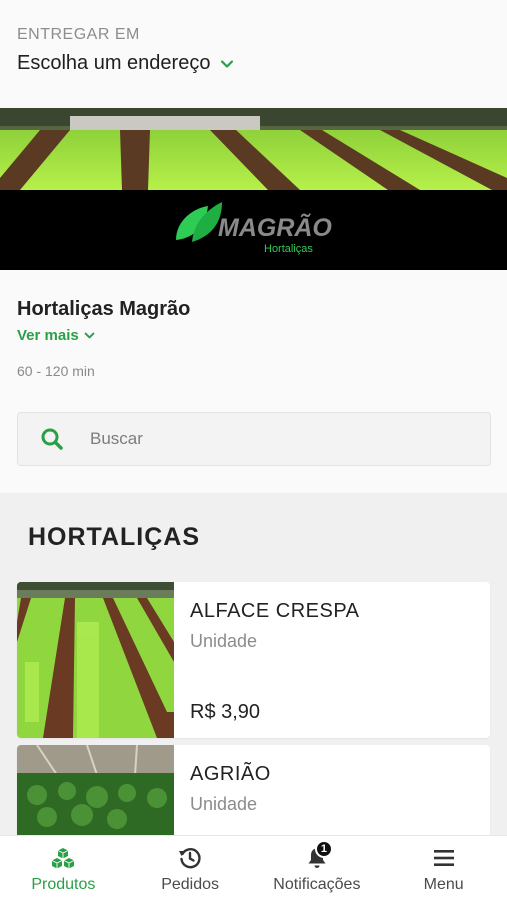 The image size is (507, 900). Describe the element at coordinates (56, 371) in the screenshot. I see `delivery-time: 60 - 120 min` at that location.